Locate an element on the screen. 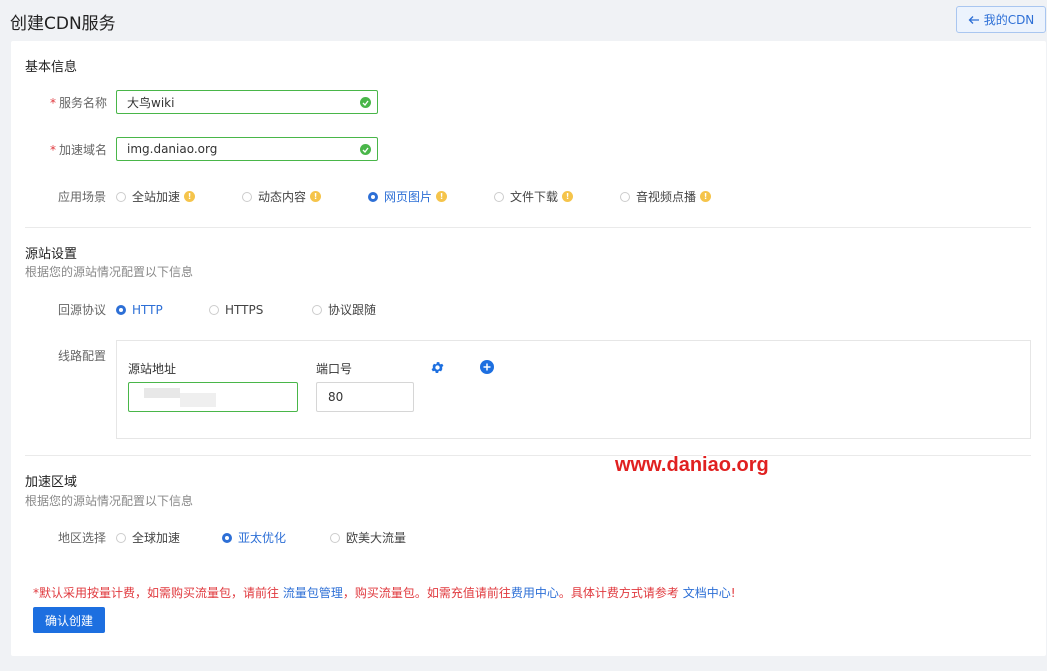 This screenshot has width=1047, height=671. protocol-label: 回源协议 is located at coordinates (82, 310).